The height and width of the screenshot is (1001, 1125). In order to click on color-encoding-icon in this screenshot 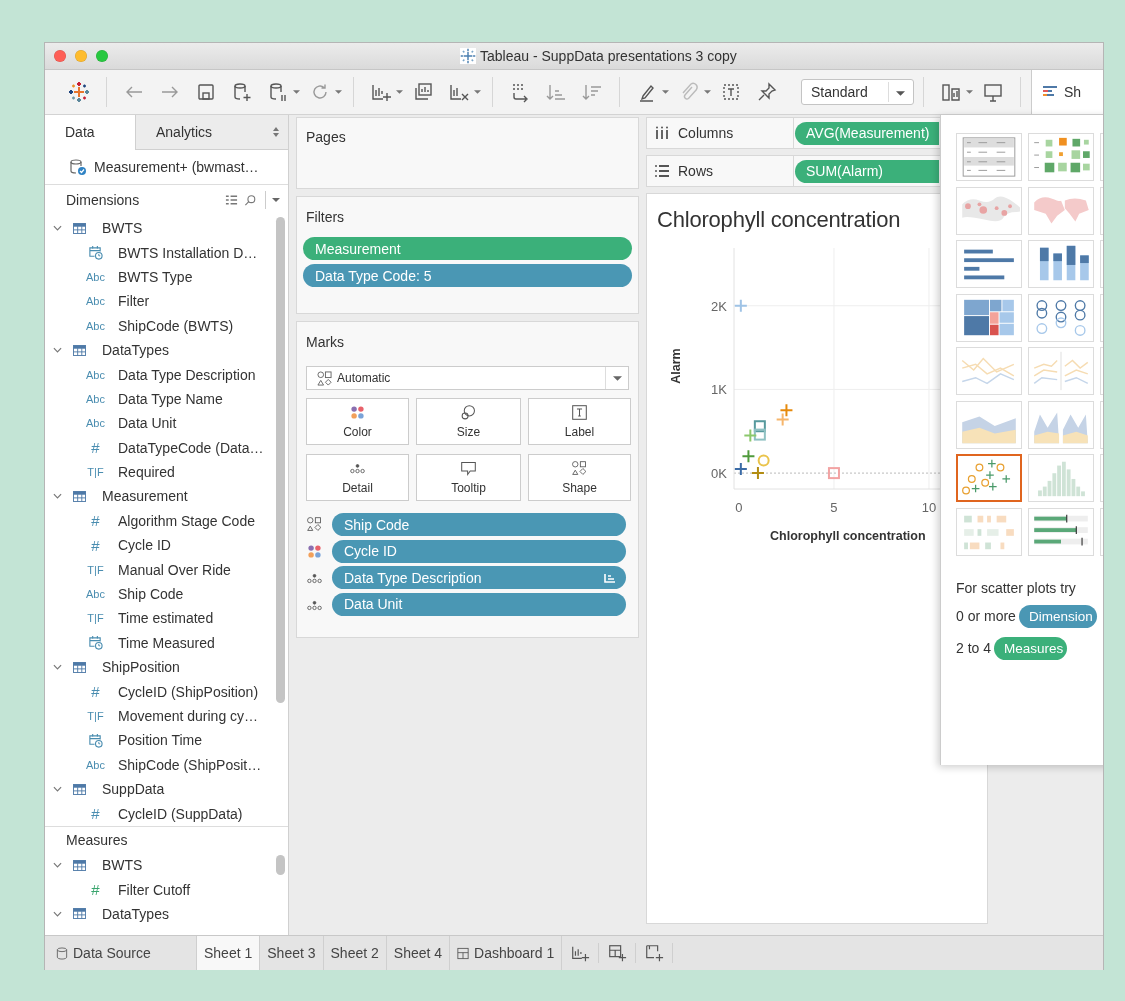, I will do `click(314, 551)`.